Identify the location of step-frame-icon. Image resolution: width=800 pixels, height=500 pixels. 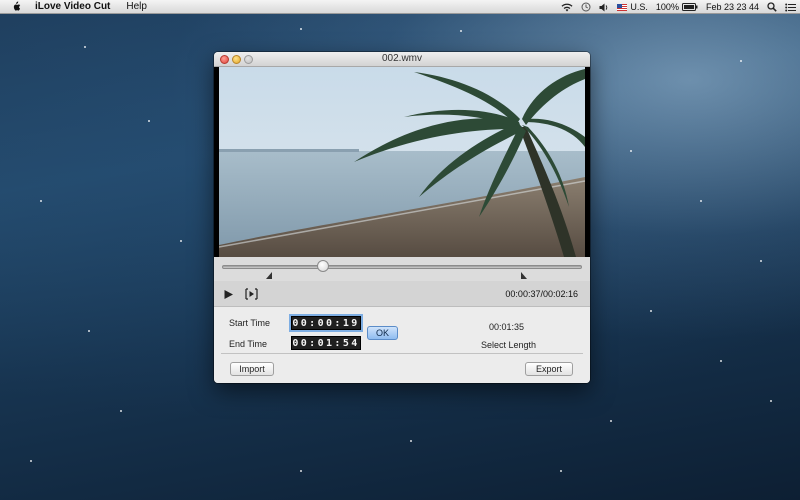
(251, 294).